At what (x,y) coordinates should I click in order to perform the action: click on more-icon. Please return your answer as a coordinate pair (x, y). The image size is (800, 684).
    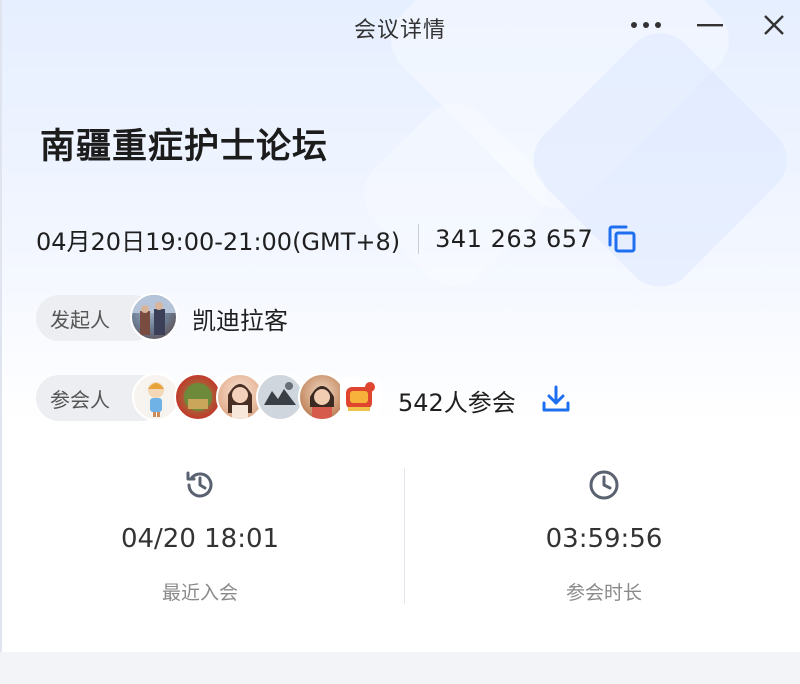
    Looking at the image, I should click on (646, 25).